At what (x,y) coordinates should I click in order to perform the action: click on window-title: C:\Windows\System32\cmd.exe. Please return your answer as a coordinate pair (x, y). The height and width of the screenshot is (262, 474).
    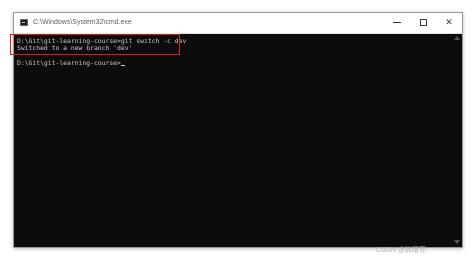
    Looking at the image, I should click on (82, 22).